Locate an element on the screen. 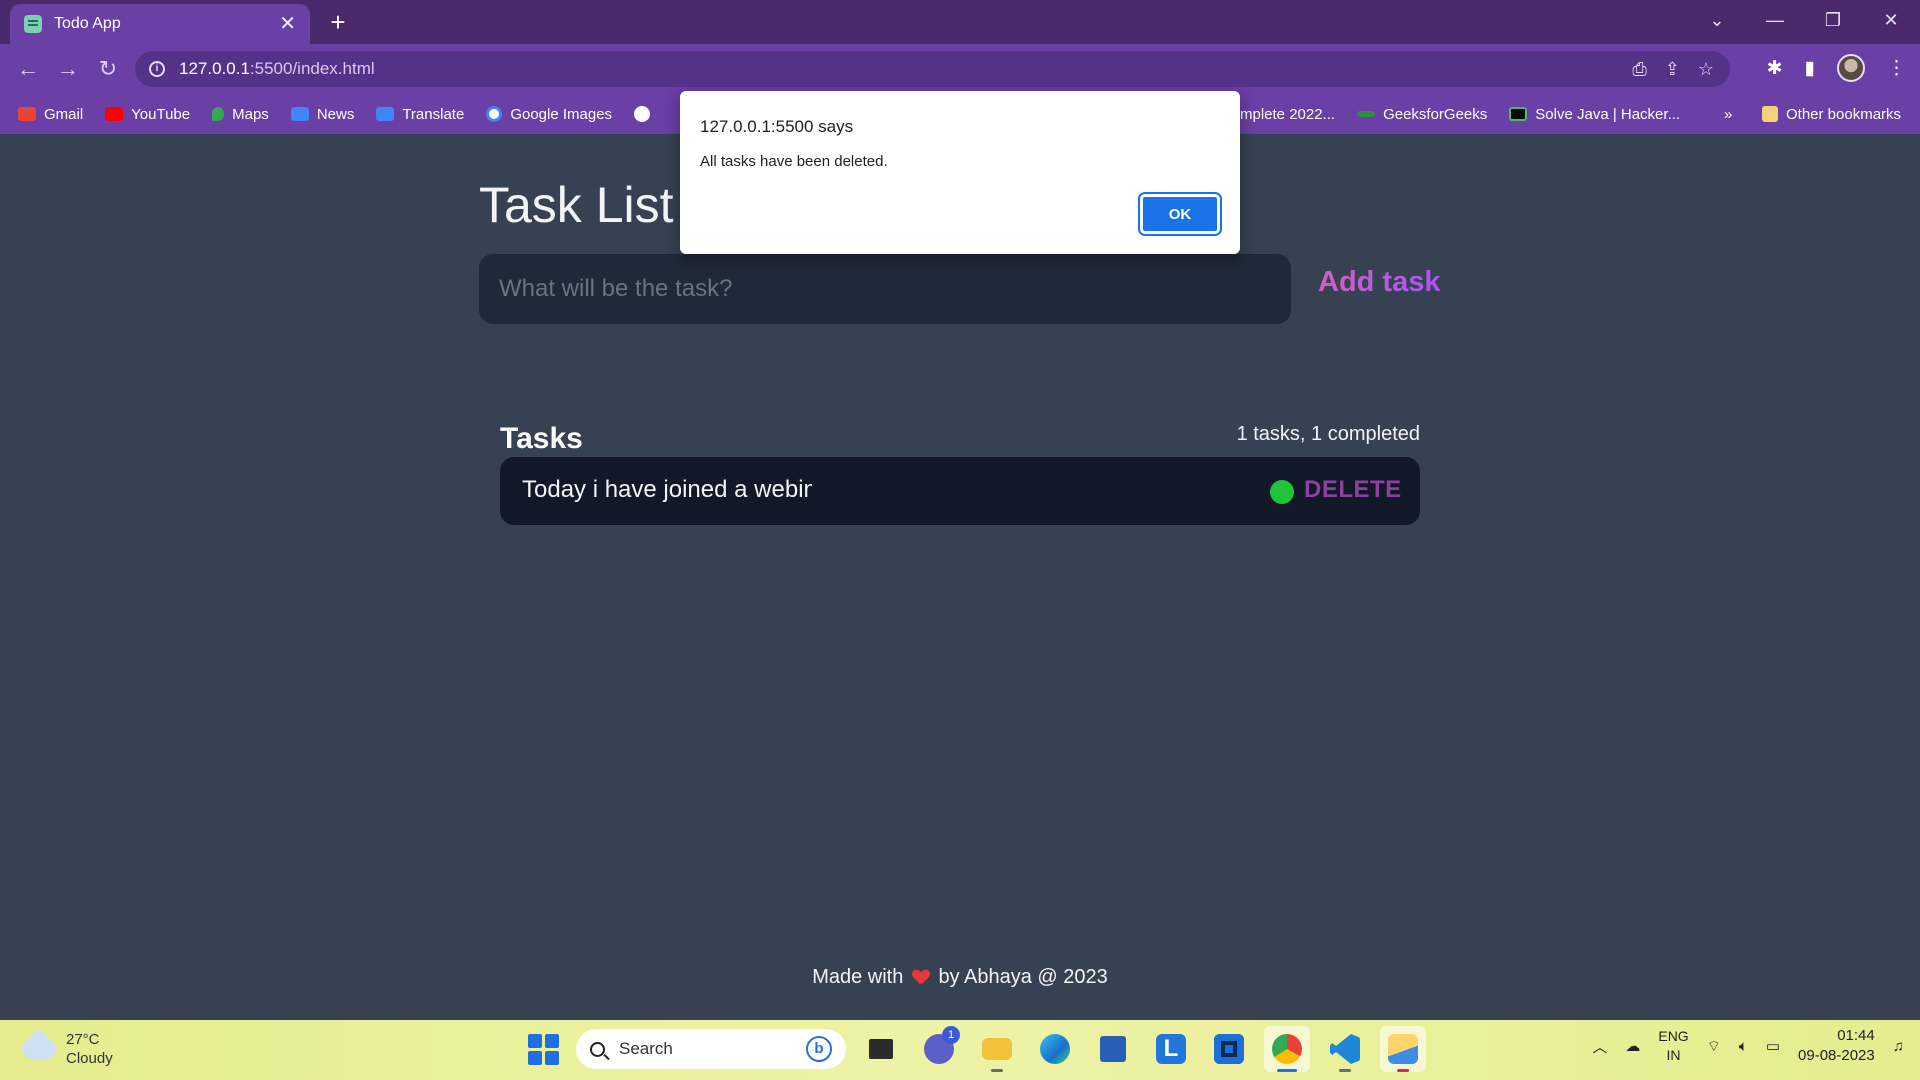  bookmark-google-images: Google Images is located at coordinates (549, 114).